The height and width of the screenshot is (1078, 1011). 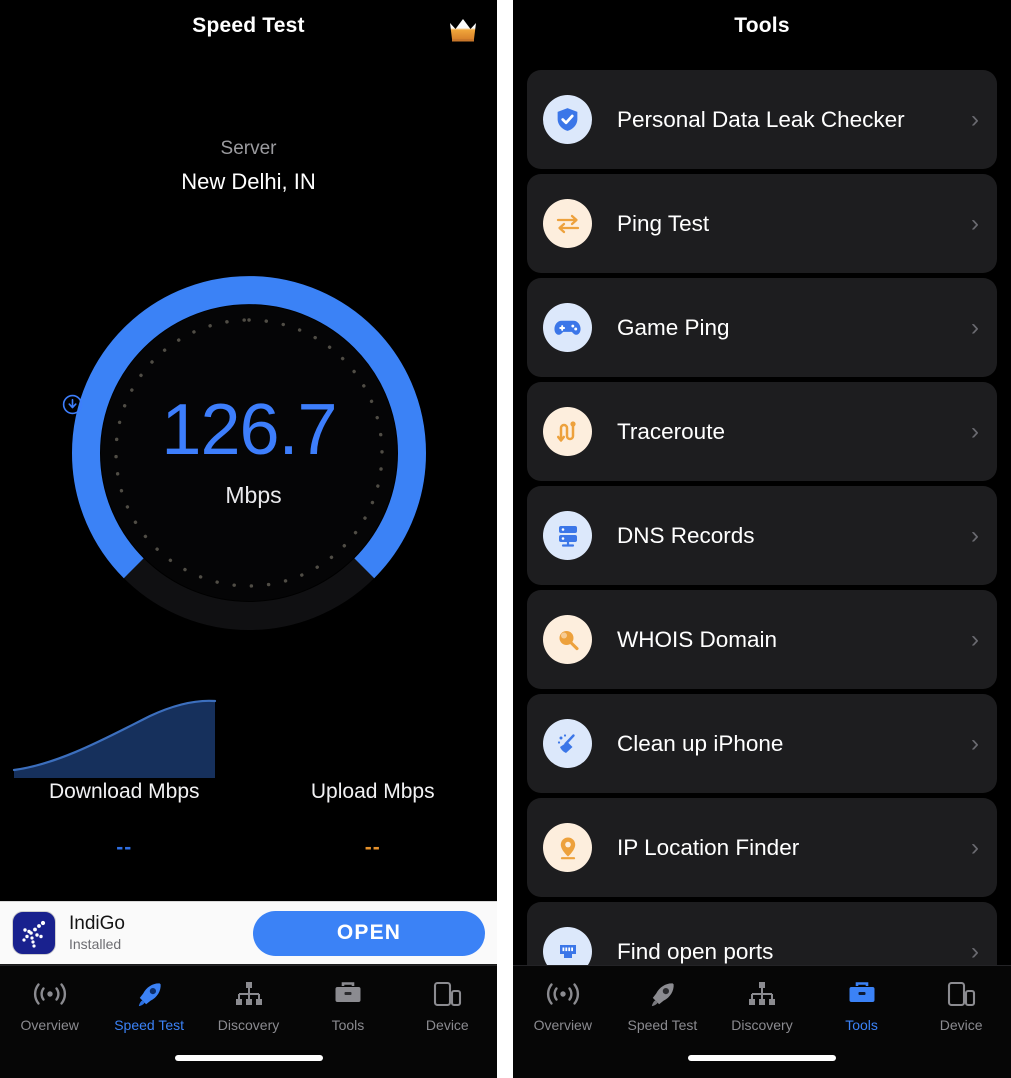 I want to click on results-summary: Download Mbps -- Upload Mbps --, so click(x=248, y=820).